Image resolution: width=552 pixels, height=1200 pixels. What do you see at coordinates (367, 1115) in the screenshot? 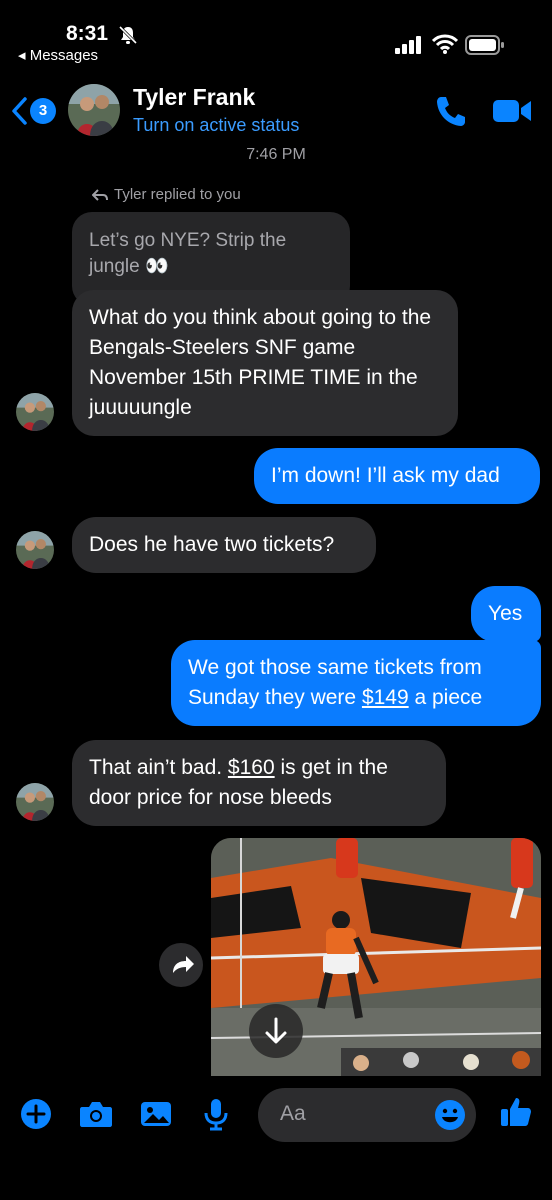
I see `message-input: Aa` at bounding box center [367, 1115].